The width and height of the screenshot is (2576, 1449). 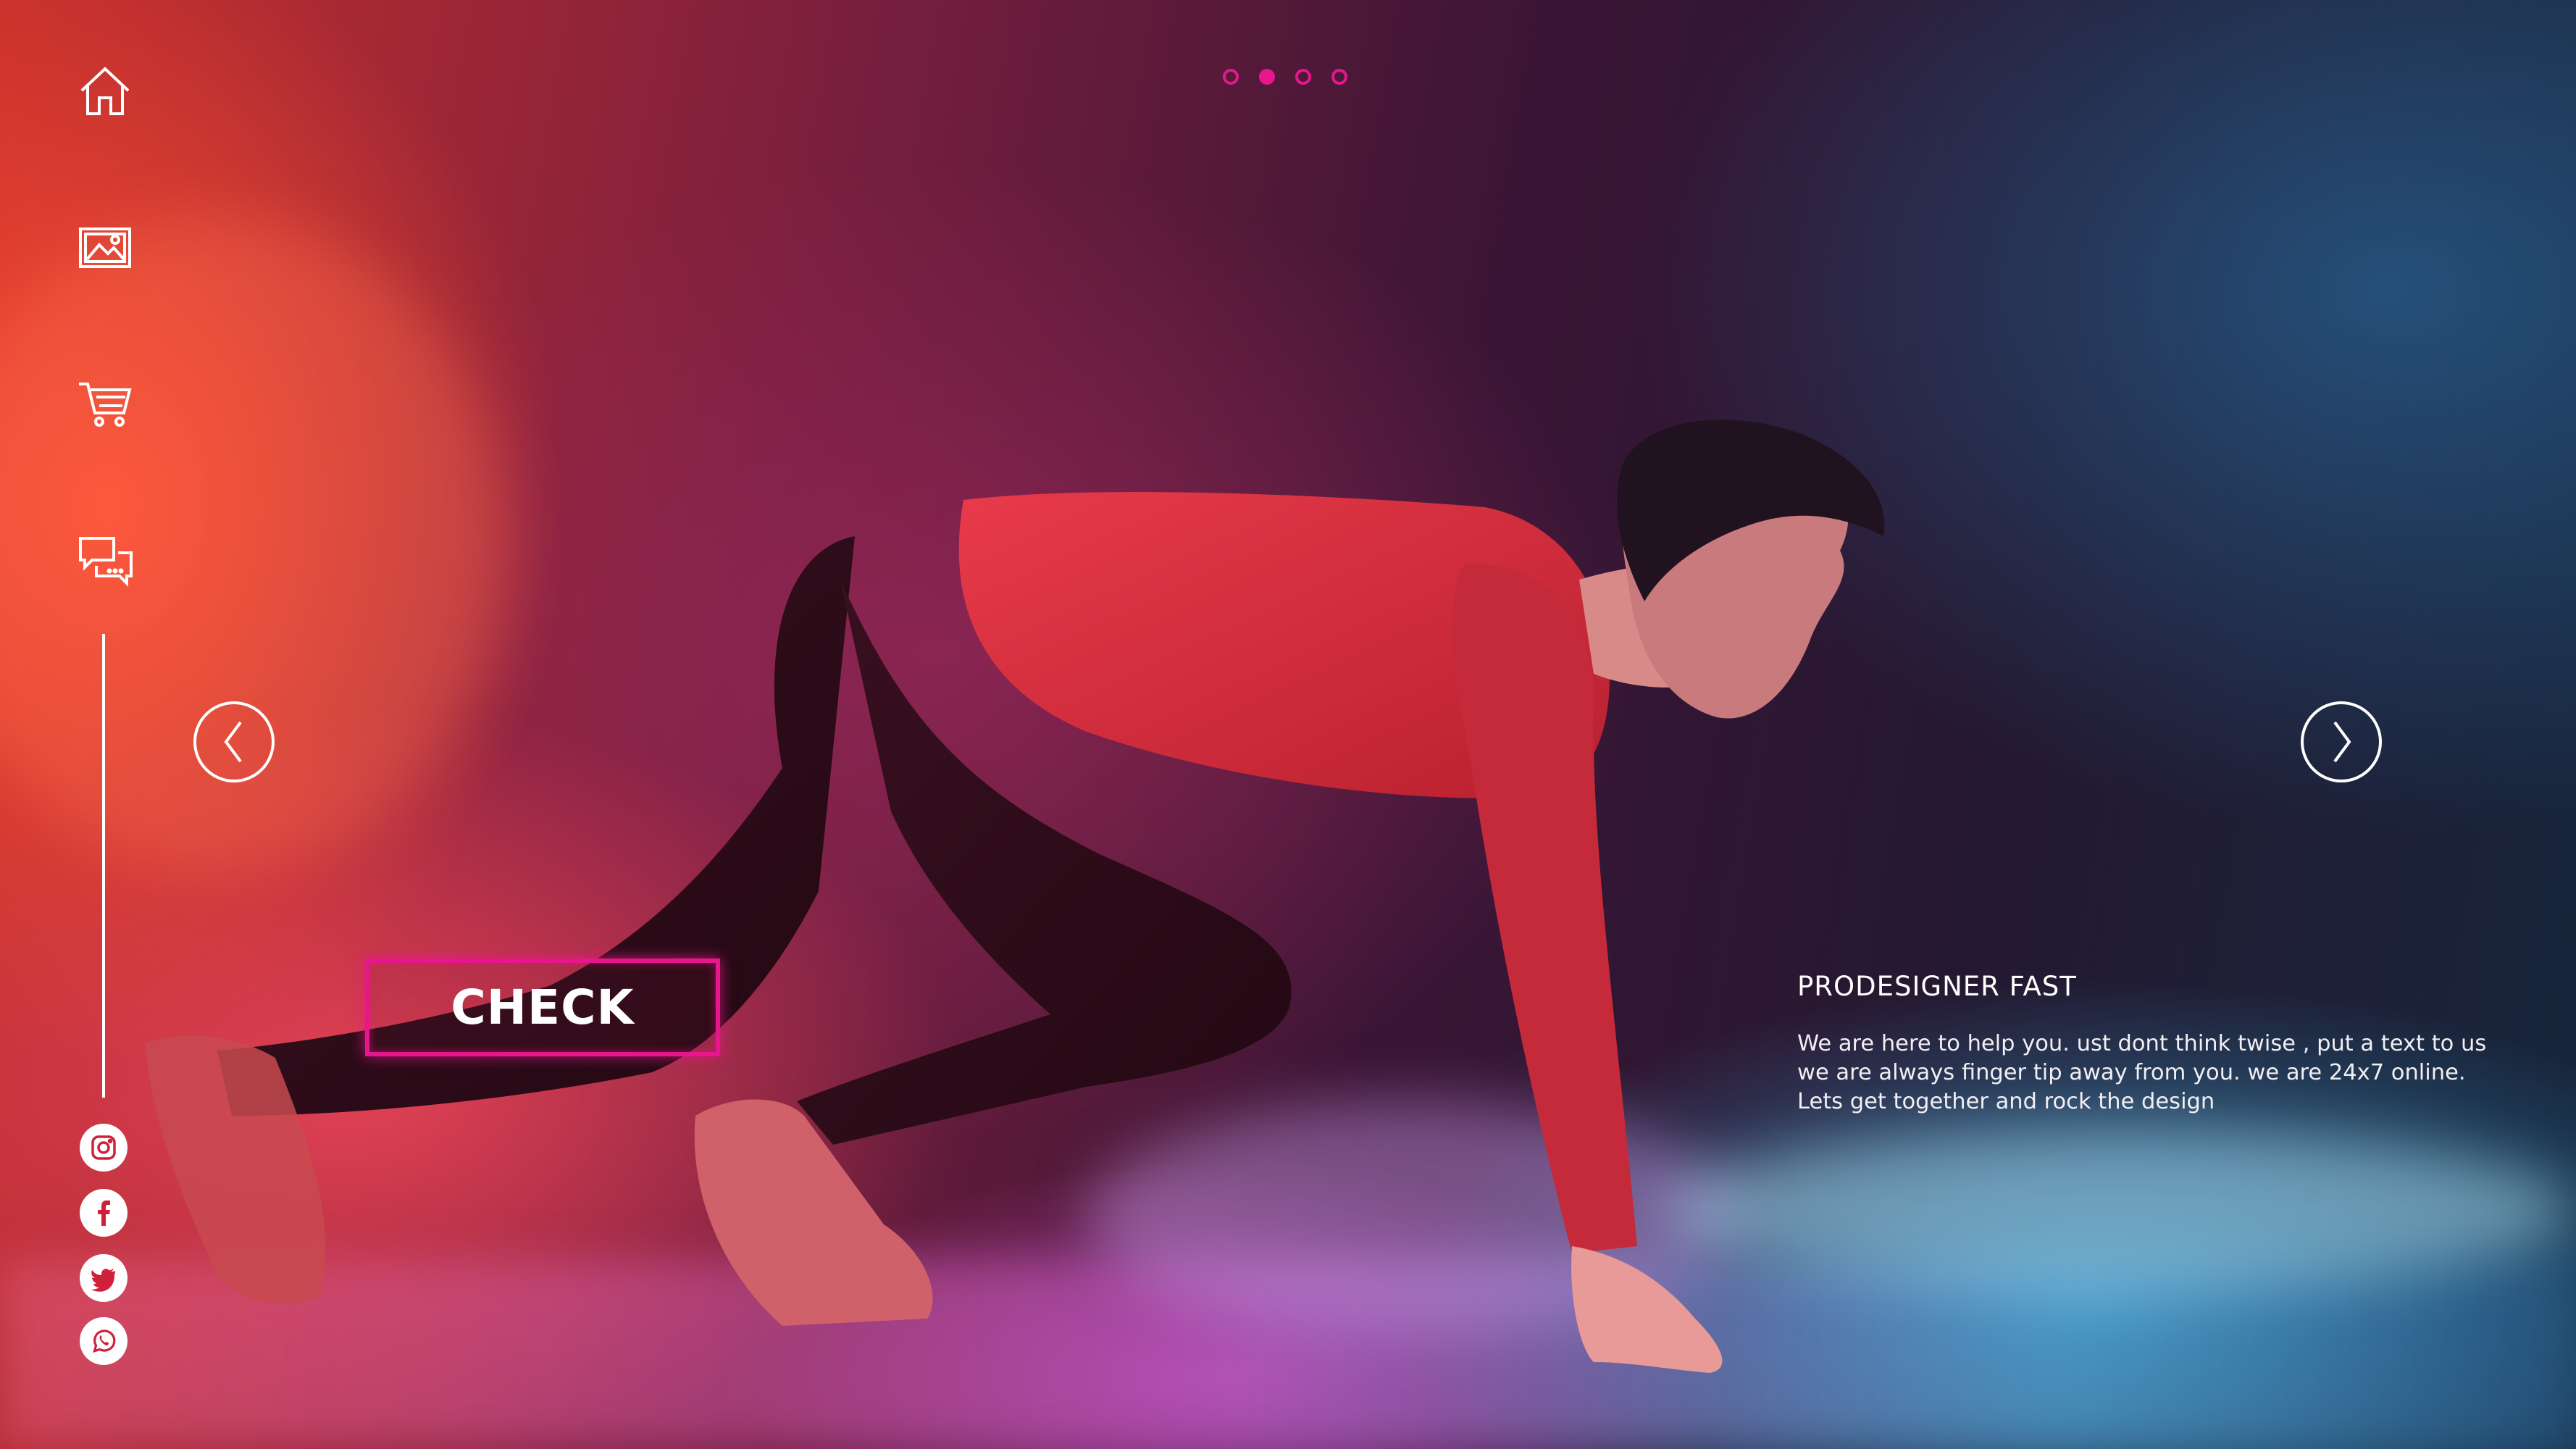 I want to click on chevron-right-icon, so click(x=2342, y=742).